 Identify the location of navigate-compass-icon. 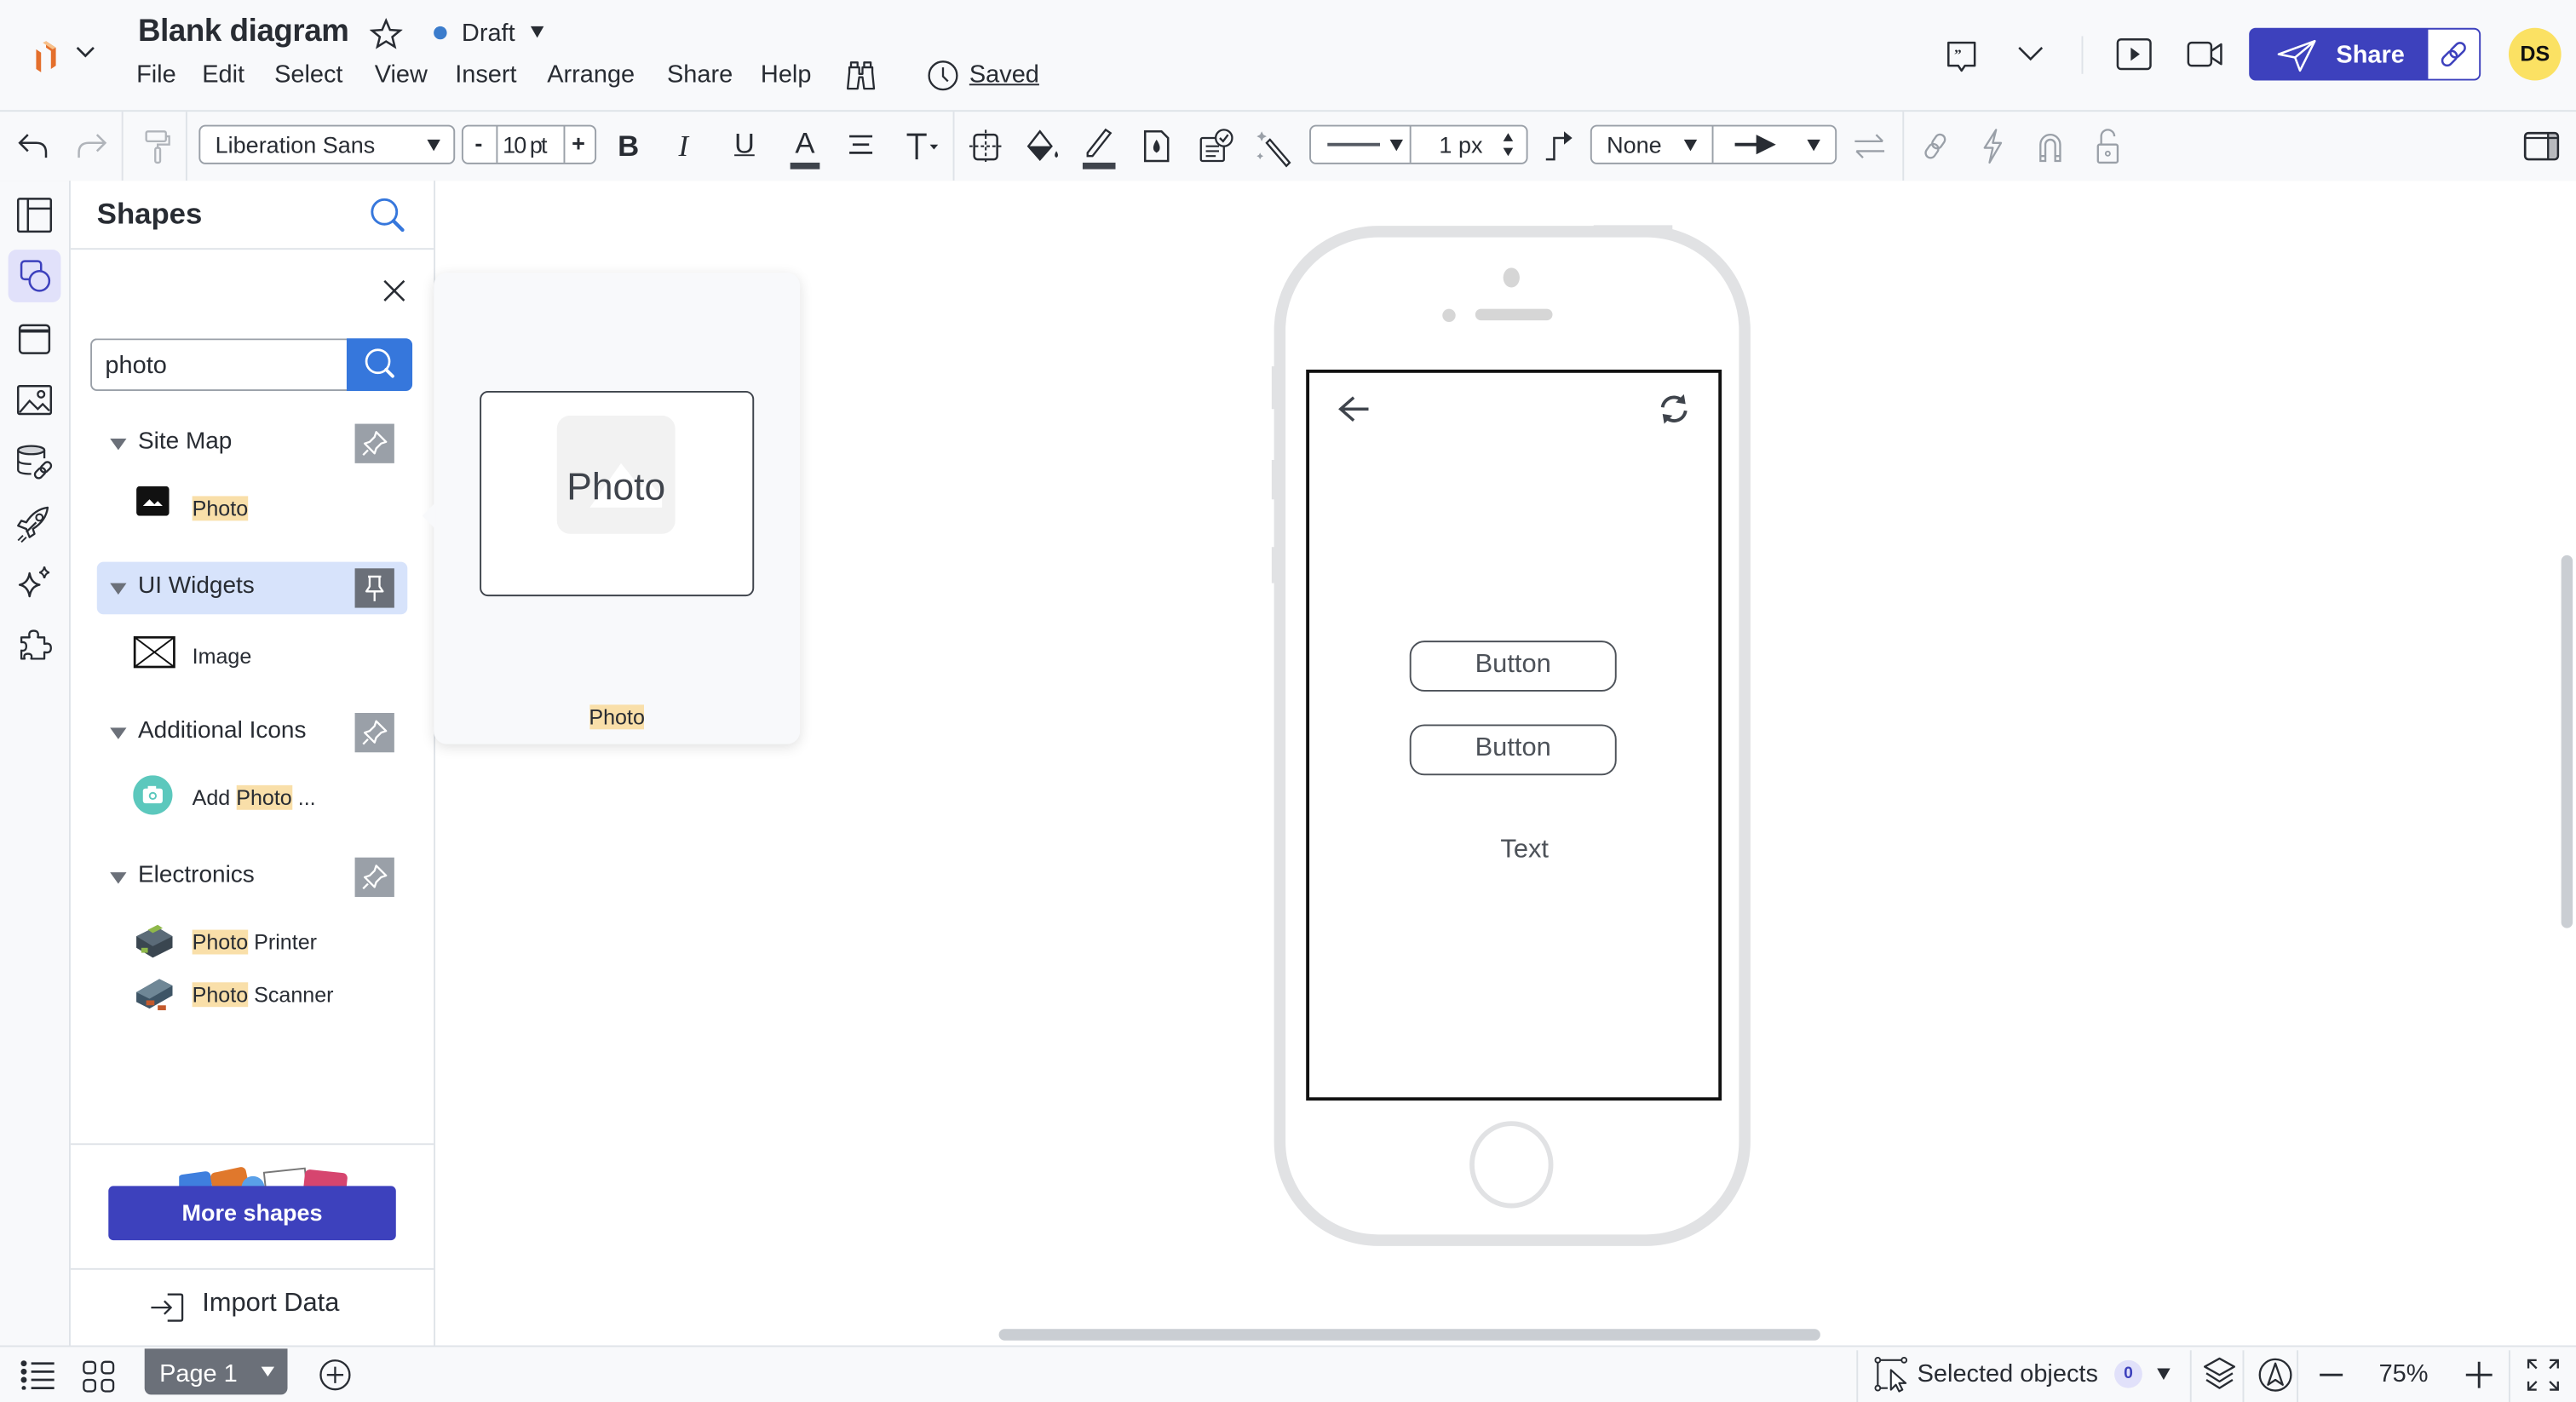
(2275, 1375).